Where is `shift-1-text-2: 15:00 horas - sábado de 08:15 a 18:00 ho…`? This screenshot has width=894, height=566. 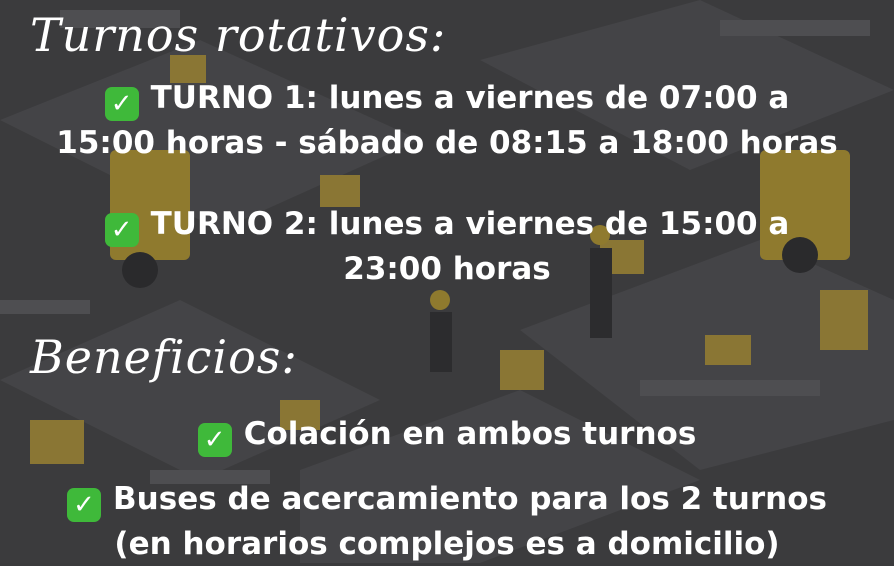 shift-1-text-2: 15:00 horas - sábado de 08:15 a 18:00 ho… is located at coordinates (447, 143).